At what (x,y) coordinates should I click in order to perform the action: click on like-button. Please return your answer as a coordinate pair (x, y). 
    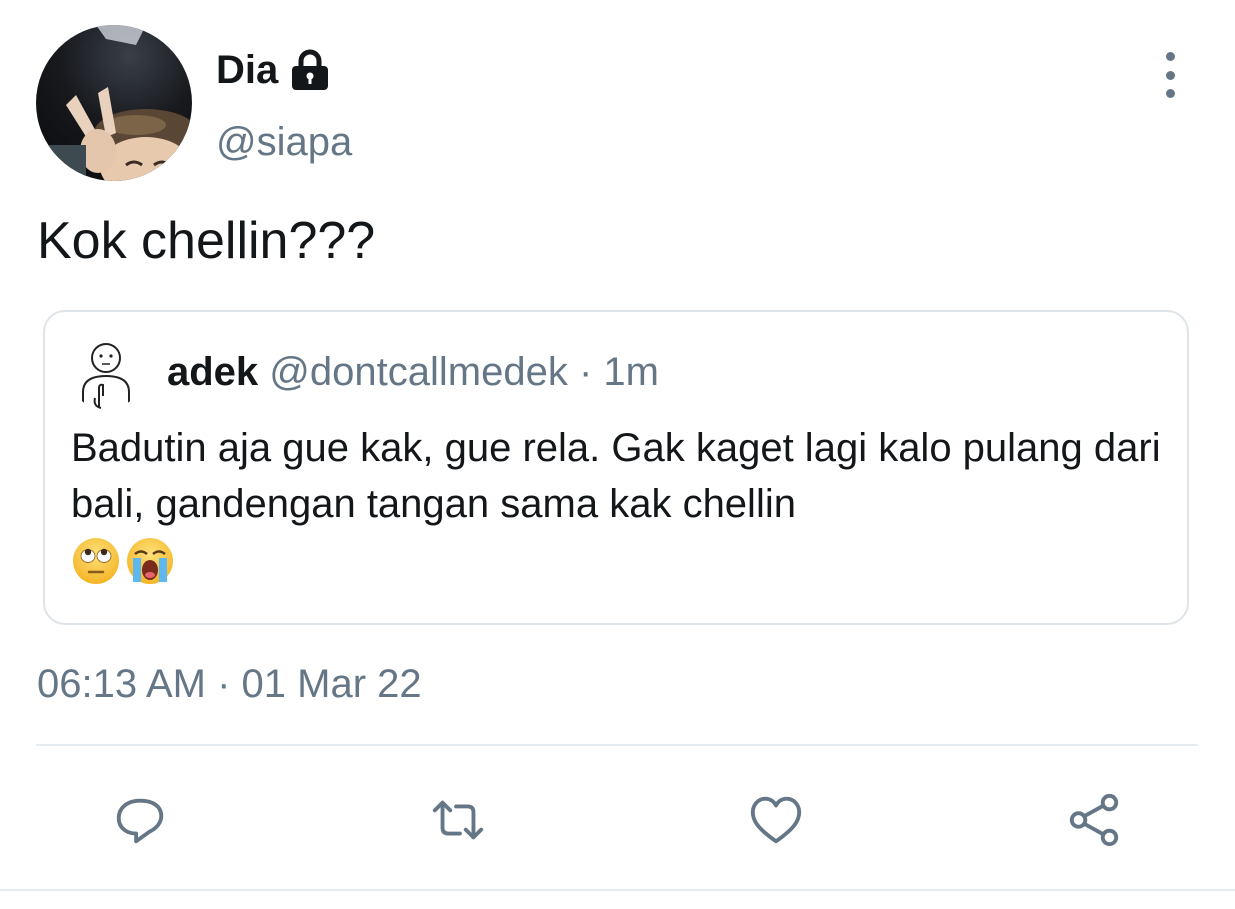
    Looking at the image, I should click on (776, 820).